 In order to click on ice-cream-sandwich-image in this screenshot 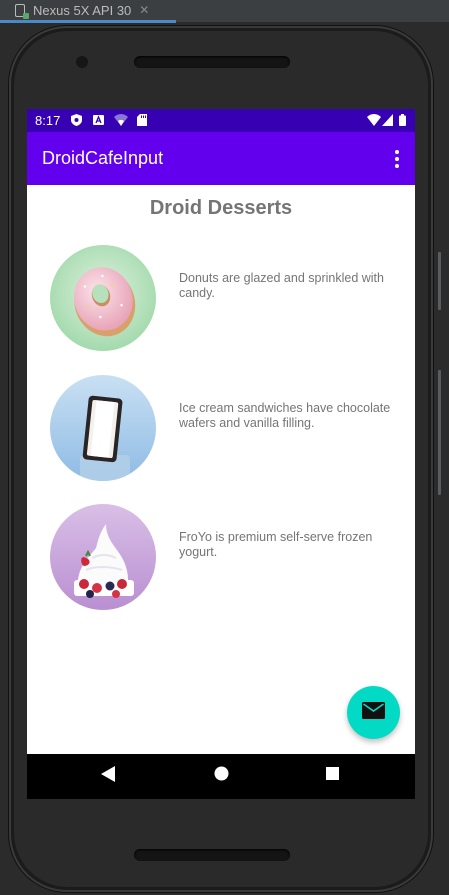, I will do `click(103, 428)`.